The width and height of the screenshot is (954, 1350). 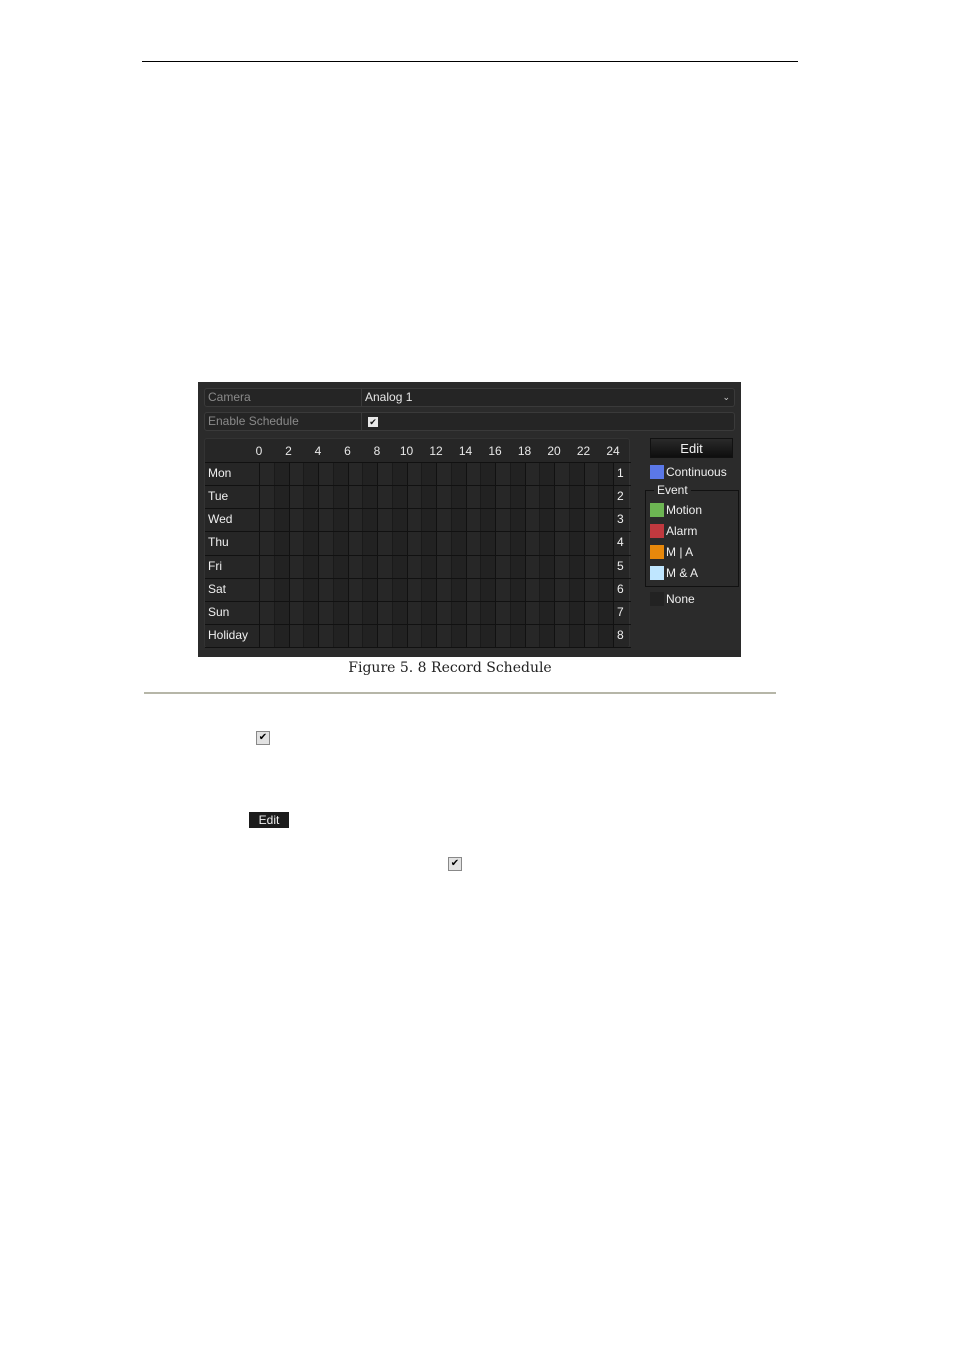 I want to click on day-label: Tue, so click(x=218, y=496).